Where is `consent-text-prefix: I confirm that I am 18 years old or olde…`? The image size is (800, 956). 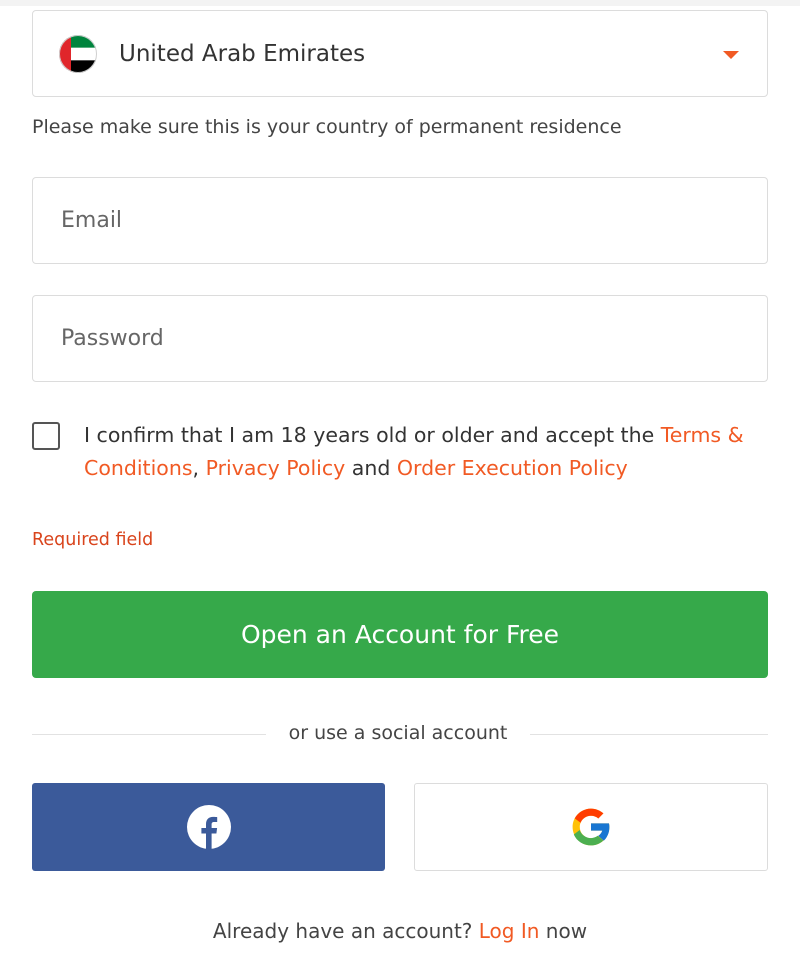 consent-text-prefix: I confirm that I am 18 years old or olde… is located at coordinates (372, 435).